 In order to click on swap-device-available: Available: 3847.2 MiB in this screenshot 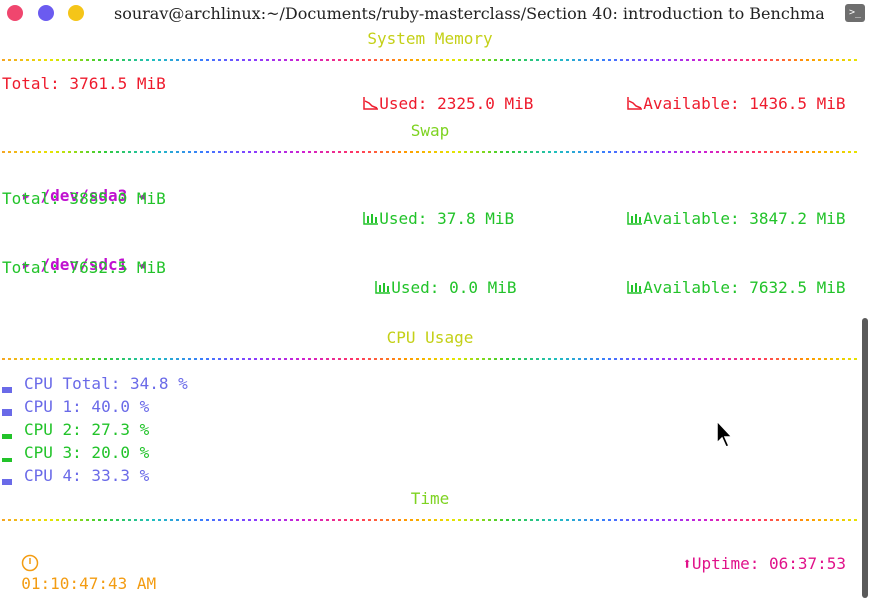, I will do `click(744, 218)`.